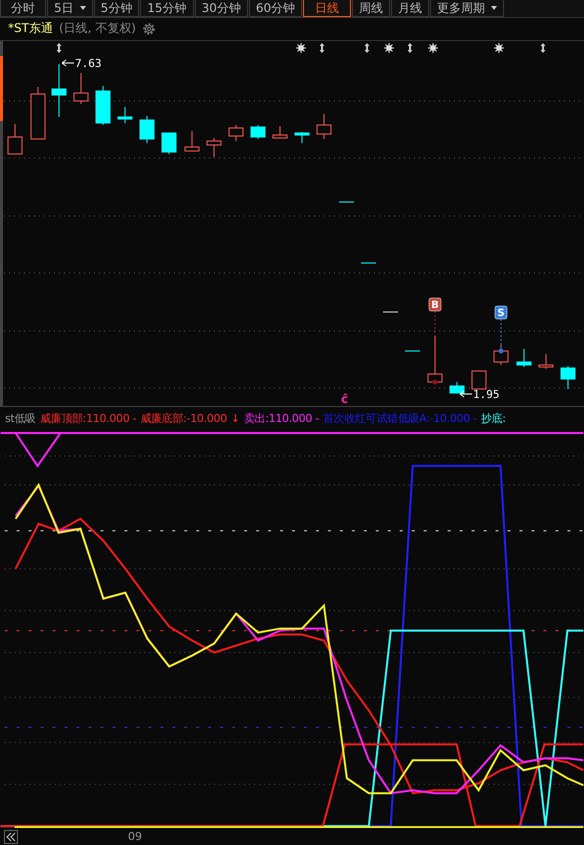  I want to click on period-tab: 月线, so click(410, 8).